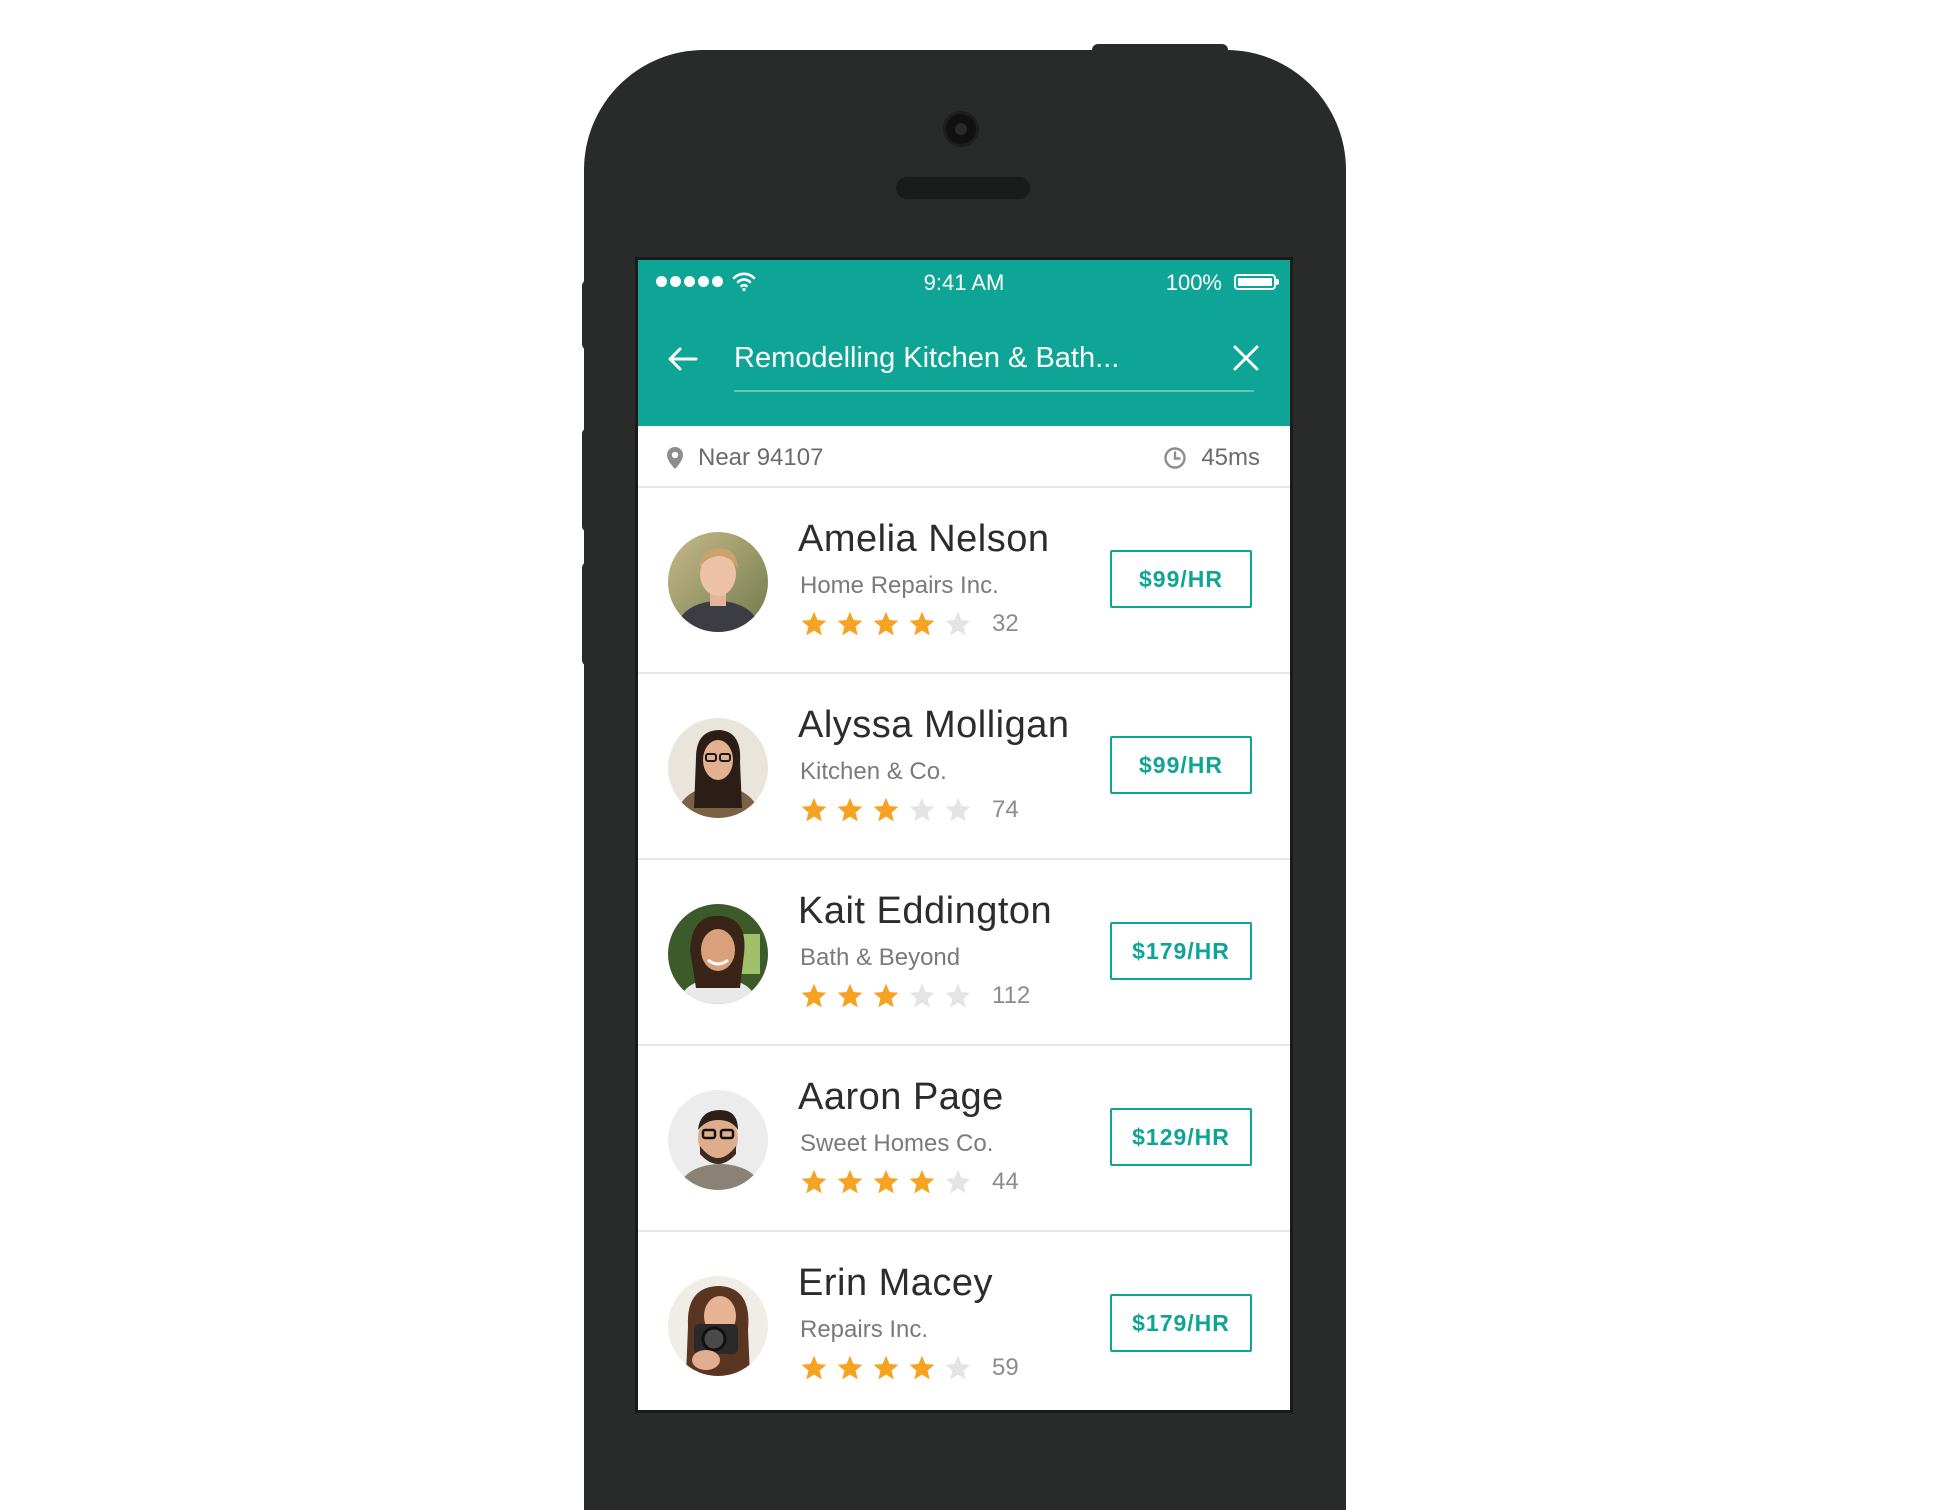 This screenshot has height=1510, width=1934. I want to click on pro-name: Erin Macey, so click(896, 1283).